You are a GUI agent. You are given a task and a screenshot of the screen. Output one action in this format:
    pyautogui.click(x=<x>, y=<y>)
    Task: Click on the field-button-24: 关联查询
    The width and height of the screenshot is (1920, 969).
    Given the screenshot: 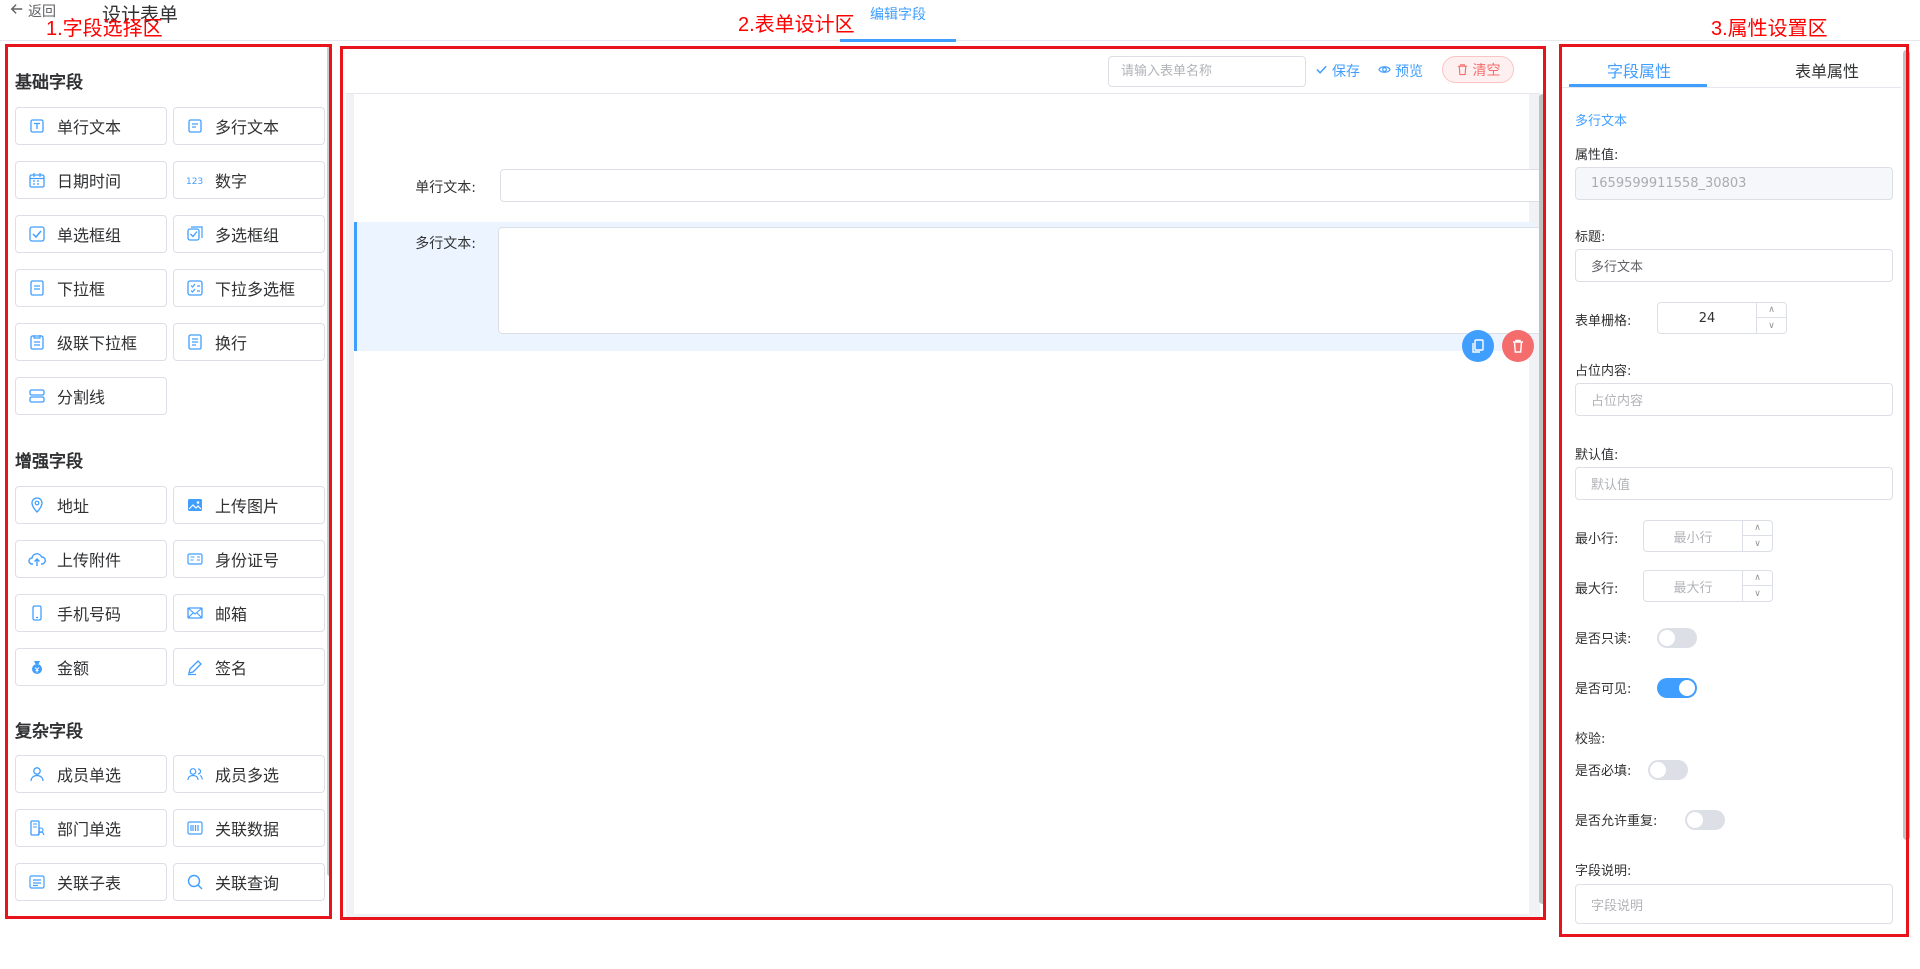 What is the action you would take?
    pyautogui.click(x=249, y=882)
    